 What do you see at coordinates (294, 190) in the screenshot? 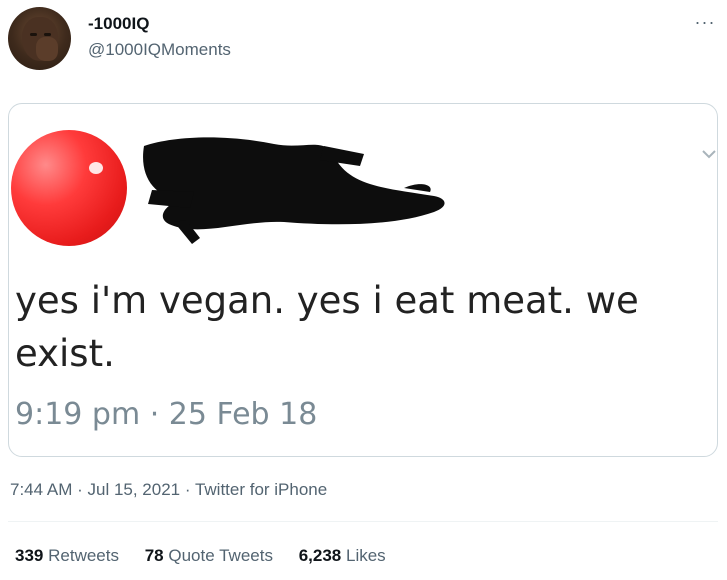
I see `redaction-scribble` at bounding box center [294, 190].